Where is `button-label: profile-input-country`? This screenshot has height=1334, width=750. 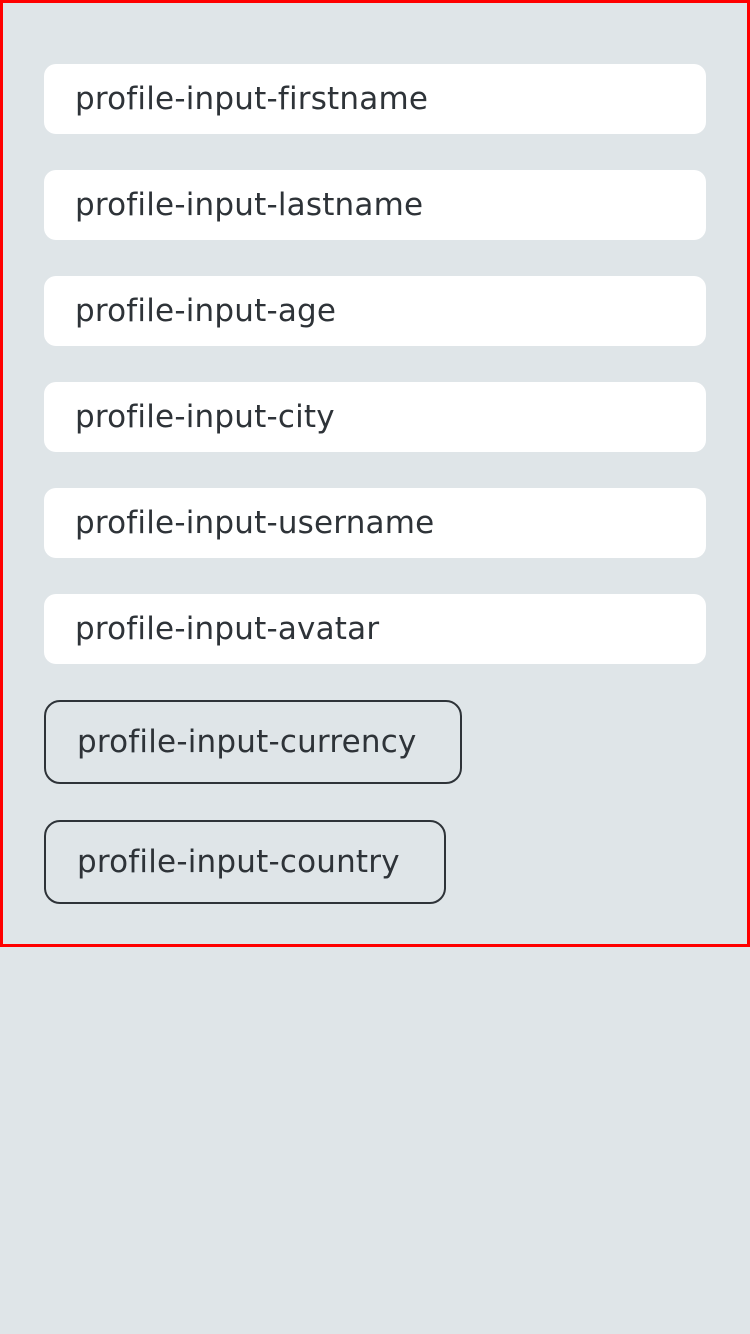 button-label: profile-input-country is located at coordinates (238, 862).